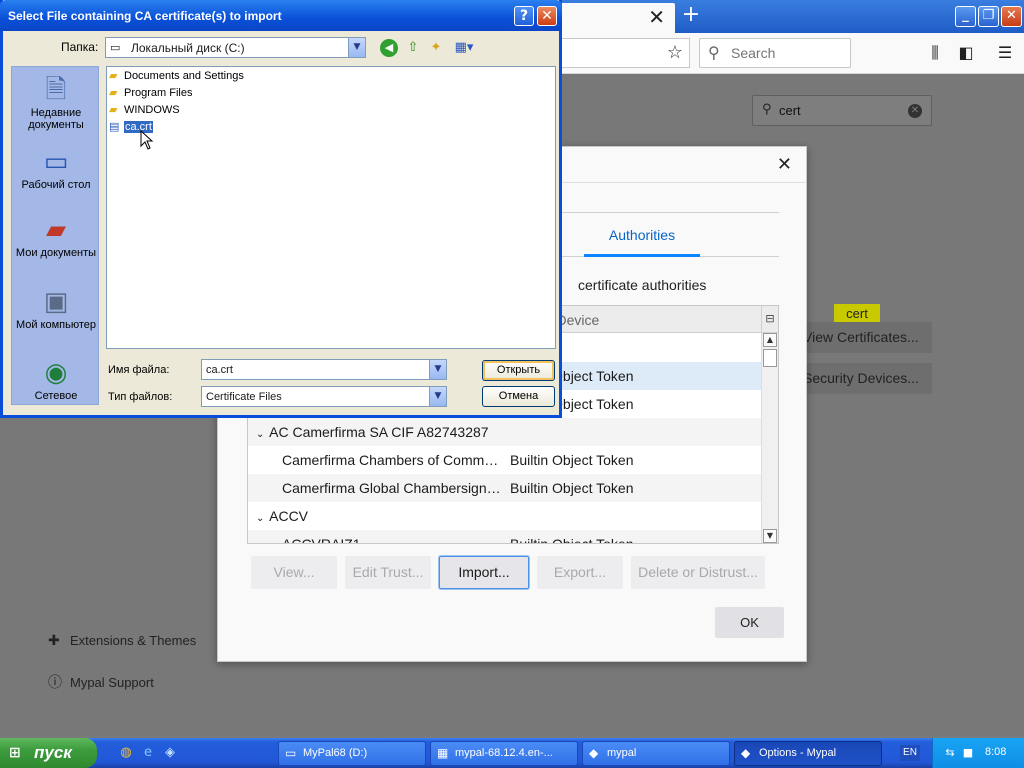 The image size is (1024, 768). What do you see at coordinates (767, 109) in the screenshot?
I see `search-icon: ⚲` at bounding box center [767, 109].